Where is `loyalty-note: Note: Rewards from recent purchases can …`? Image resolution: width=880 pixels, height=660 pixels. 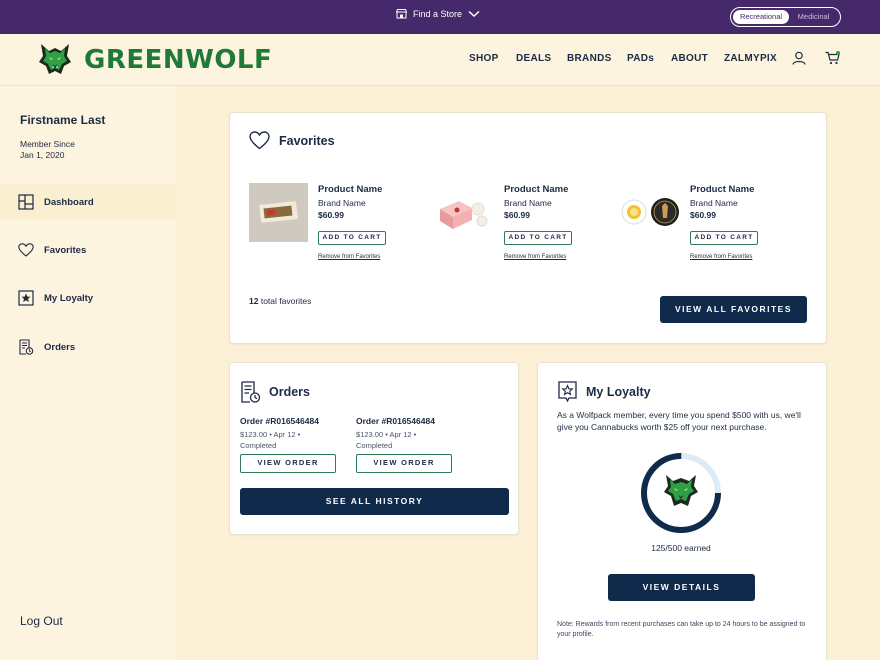 loyalty-note: Note: Rewards from recent purchases can … is located at coordinates (681, 629).